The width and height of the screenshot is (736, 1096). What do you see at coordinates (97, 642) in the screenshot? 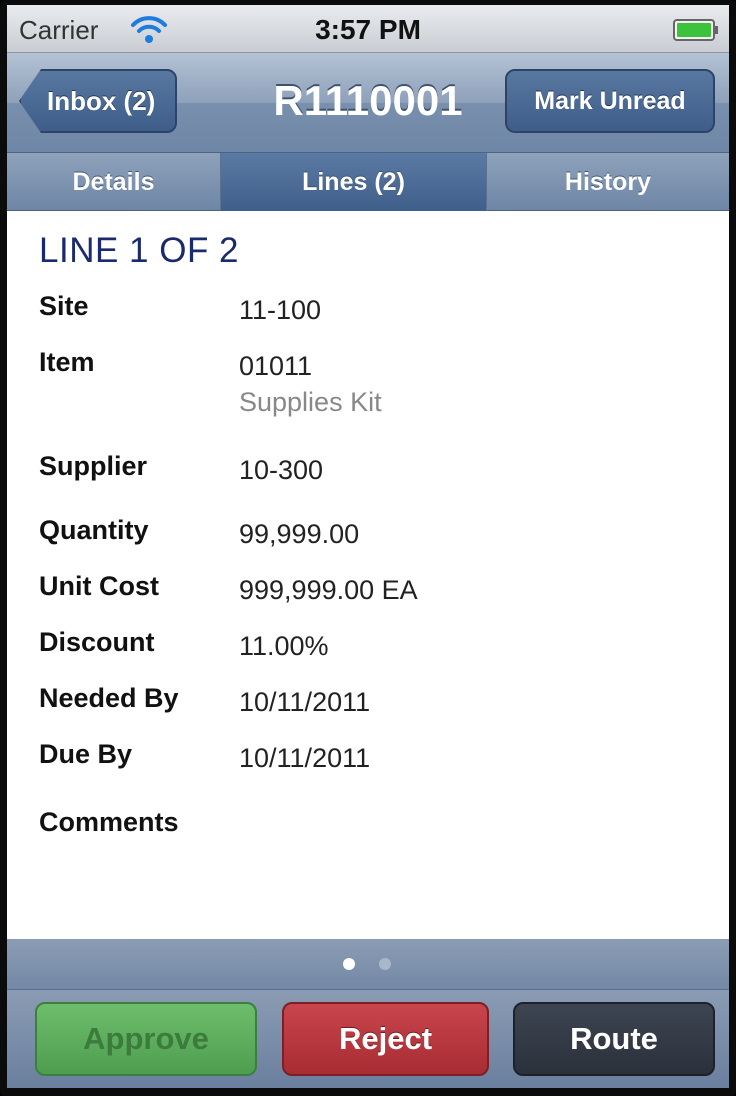
I see `discount-label: Discount` at bounding box center [97, 642].